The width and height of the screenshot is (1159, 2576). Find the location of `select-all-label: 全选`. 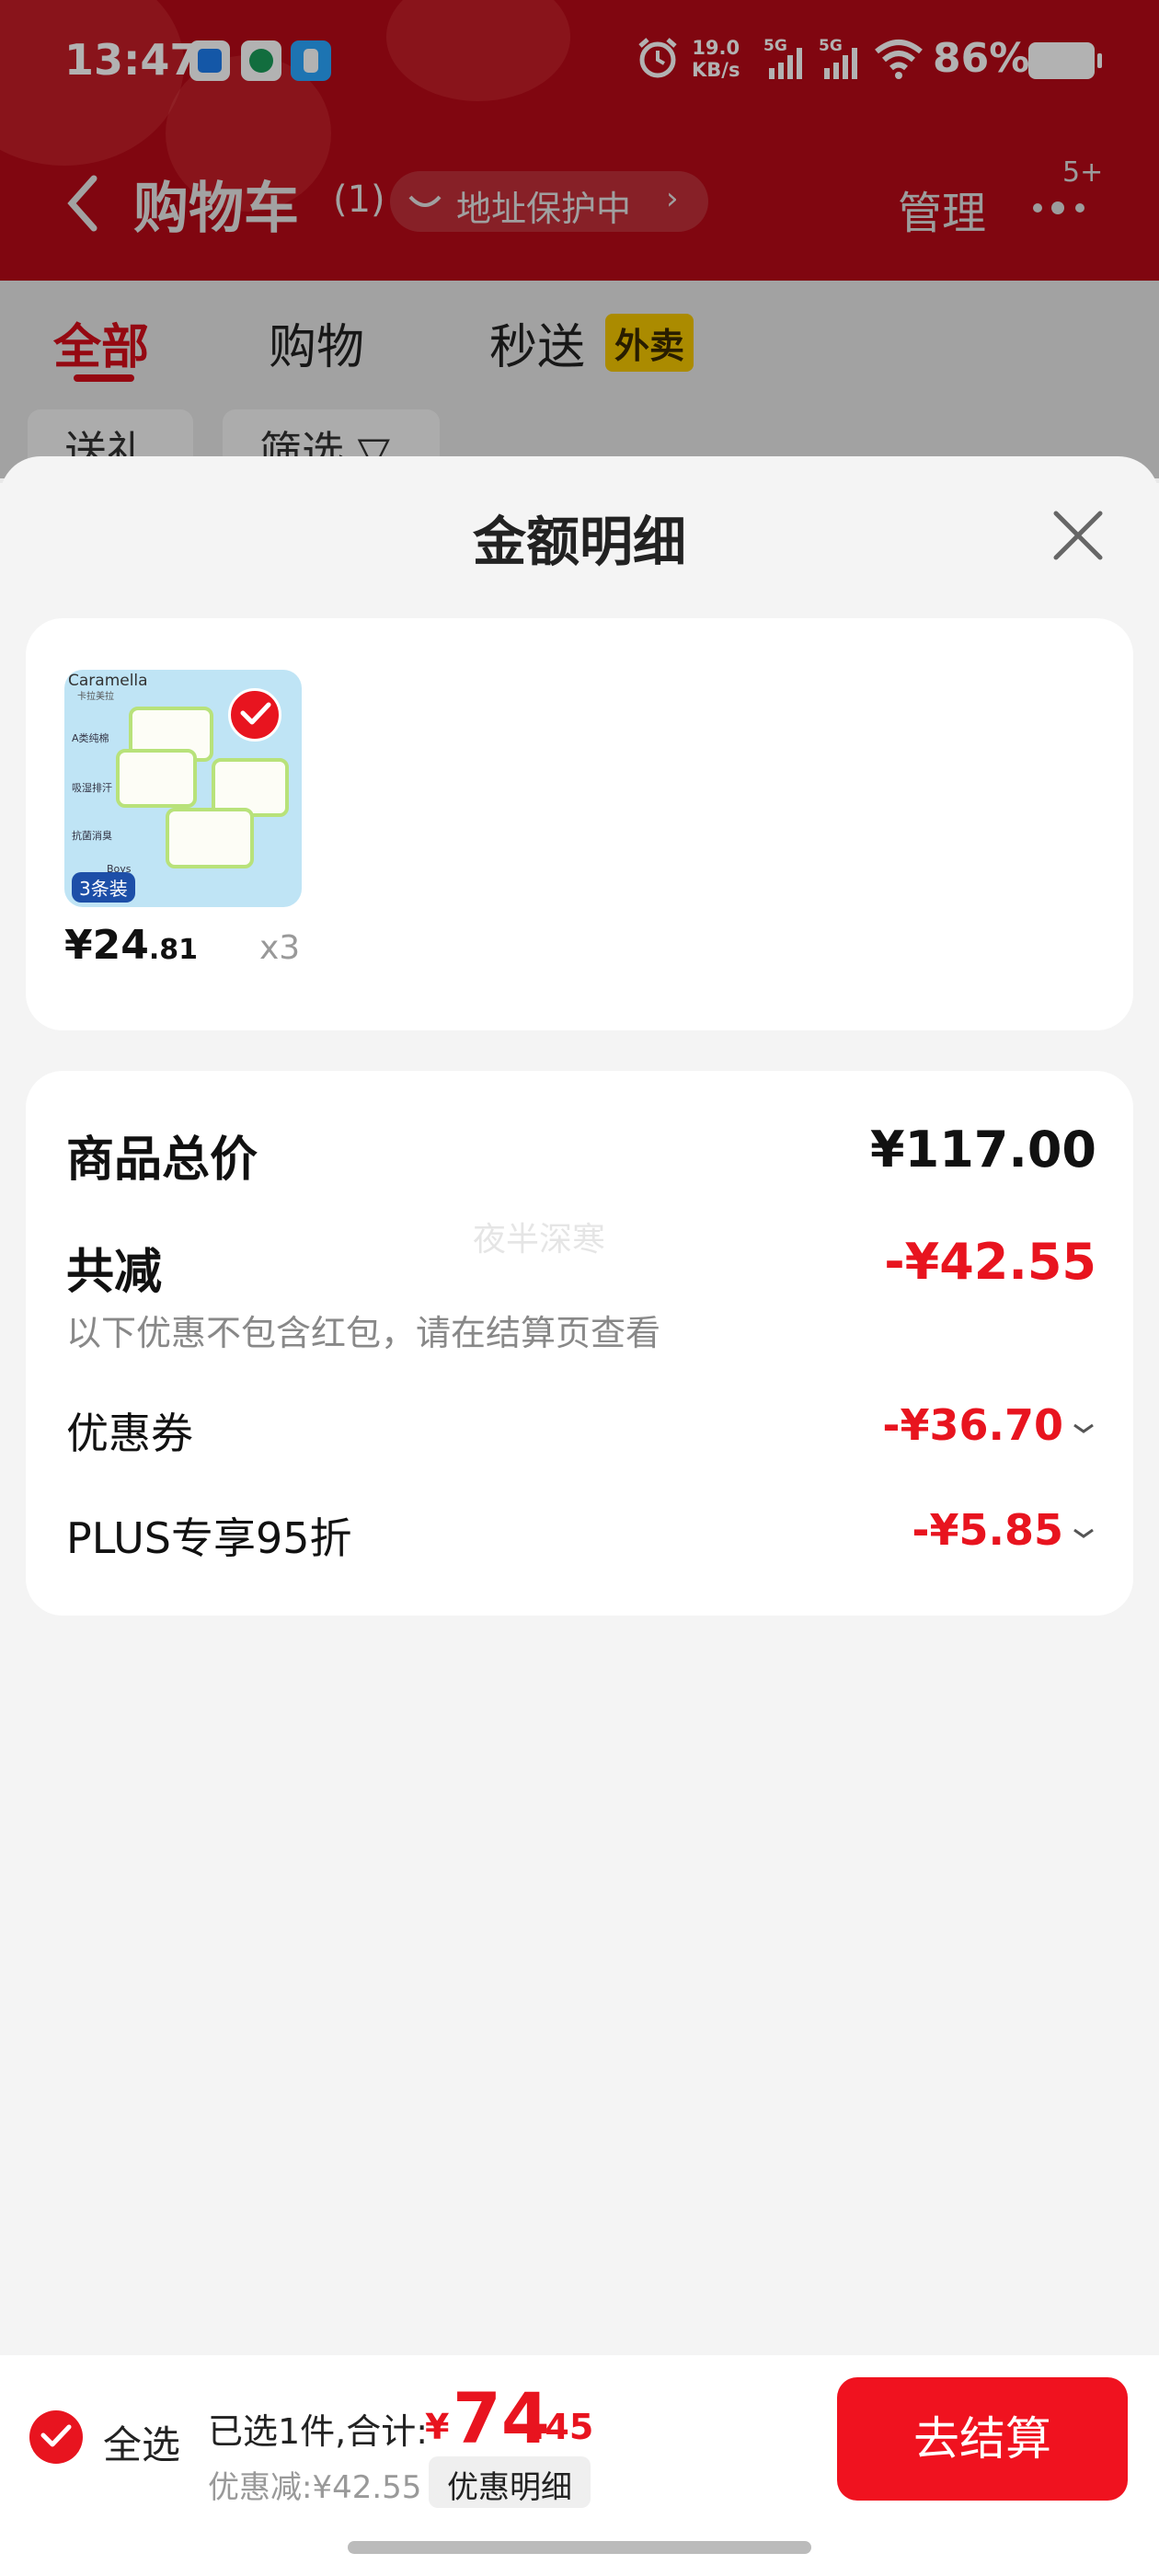

select-all-label: 全选 is located at coordinates (141, 2442).